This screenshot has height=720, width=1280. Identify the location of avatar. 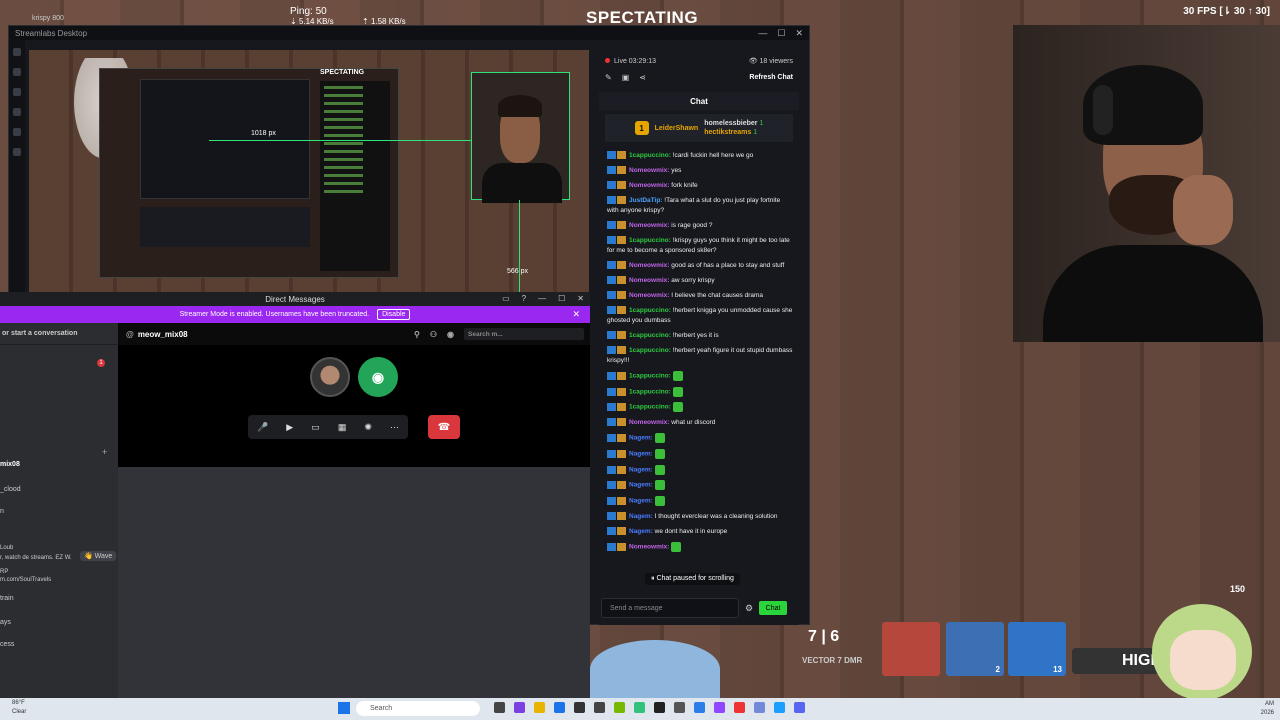
(330, 377).